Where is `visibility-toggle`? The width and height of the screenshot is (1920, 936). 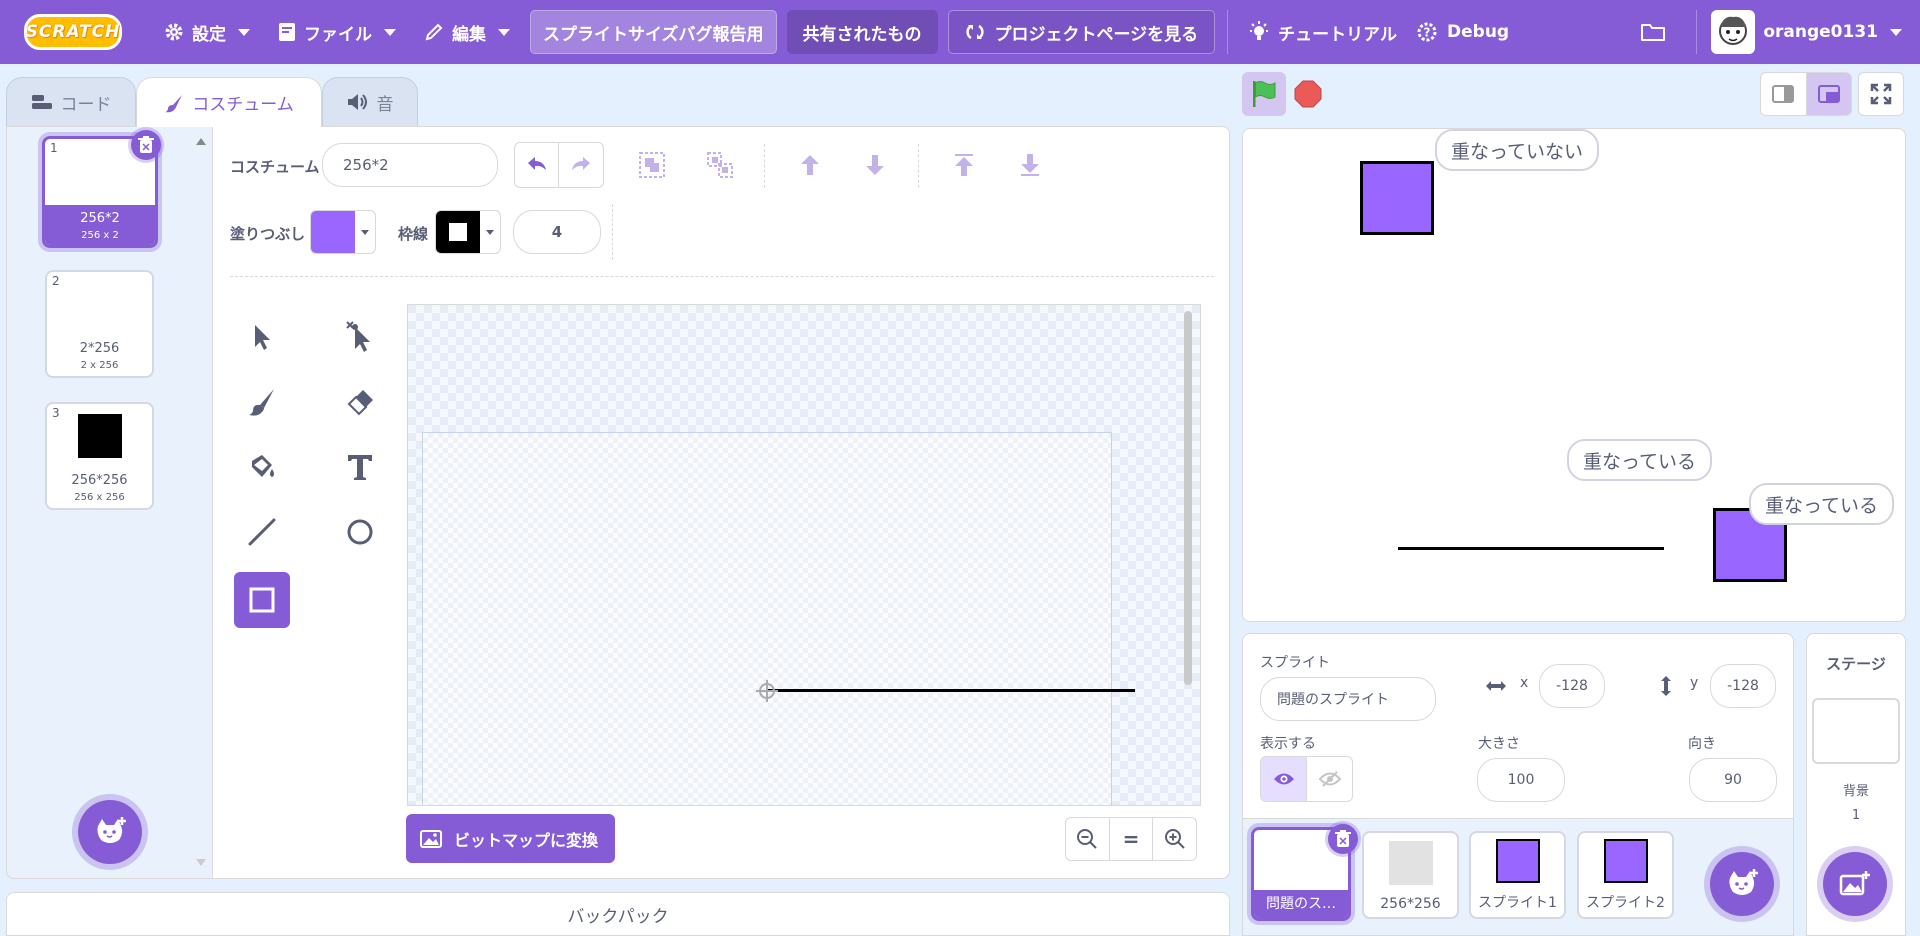 visibility-toggle is located at coordinates (1306, 779).